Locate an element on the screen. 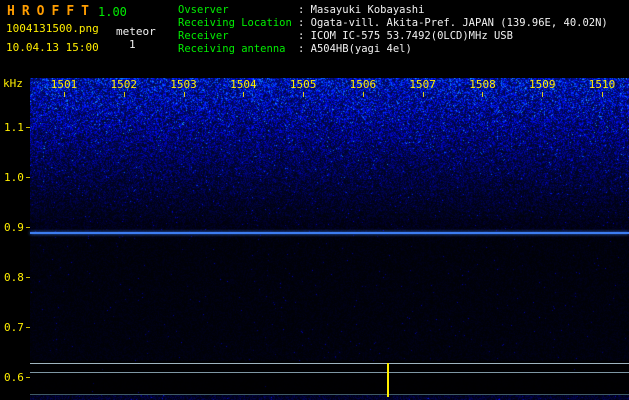 The width and height of the screenshot is (629, 400). info-label: Receiver is located at coordinates (203, 36).